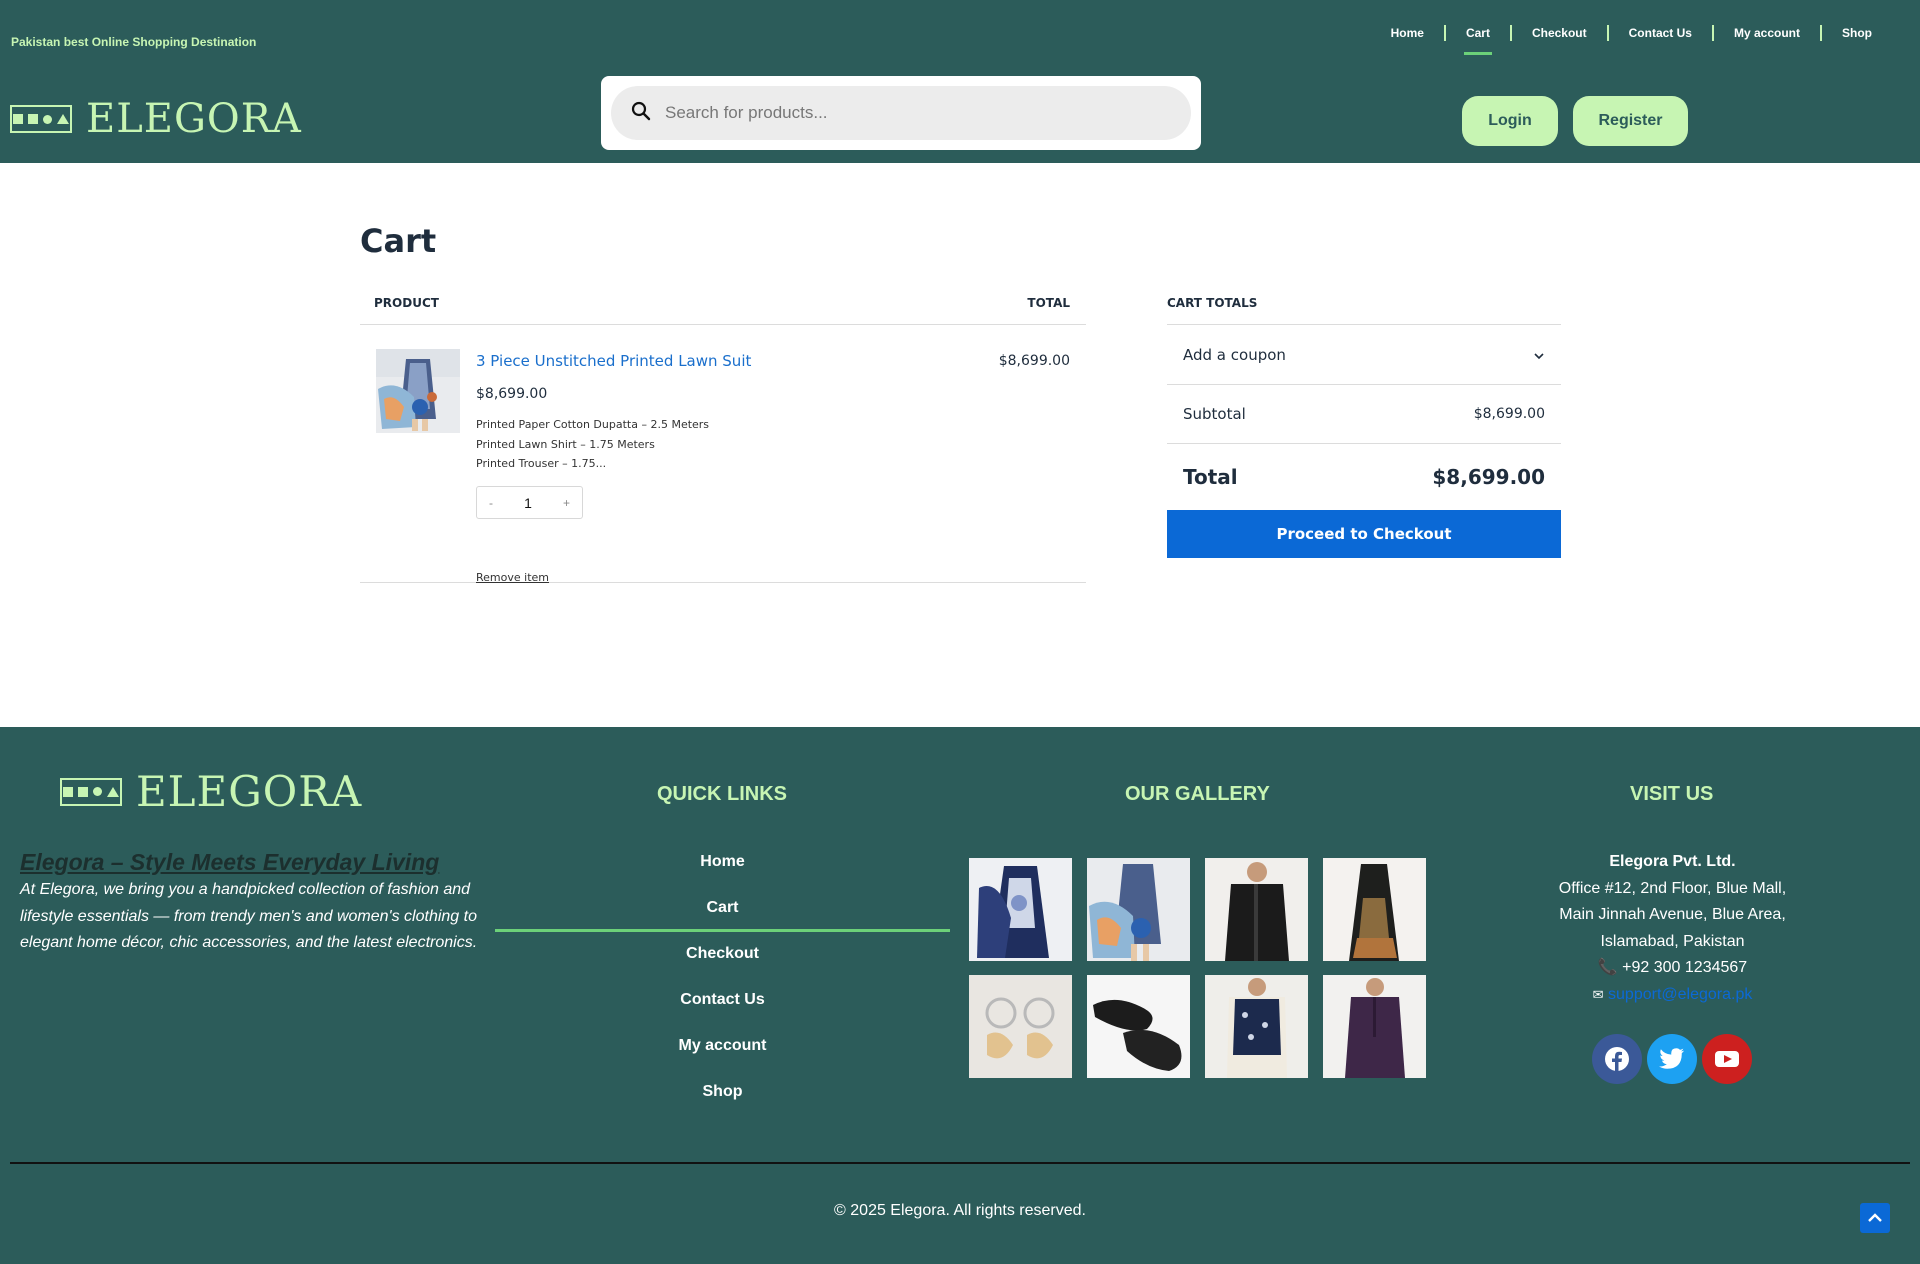 Image resolution: width=1920 pixels, height=1264 pixels. I want to click on total-value: $8,699.00, so click(1488, 477).